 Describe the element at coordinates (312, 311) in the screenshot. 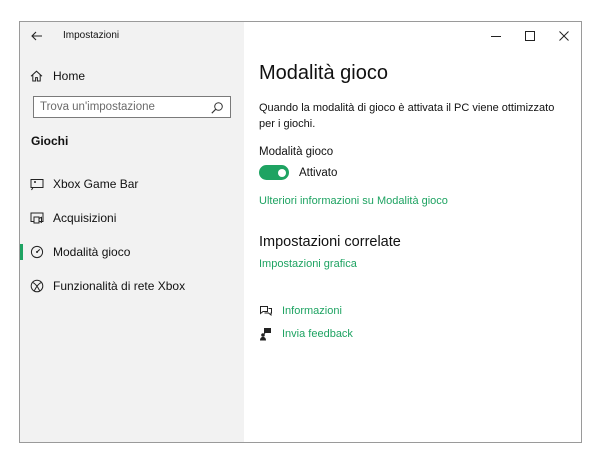

I see `help-link-label: Informazioni` at that location.